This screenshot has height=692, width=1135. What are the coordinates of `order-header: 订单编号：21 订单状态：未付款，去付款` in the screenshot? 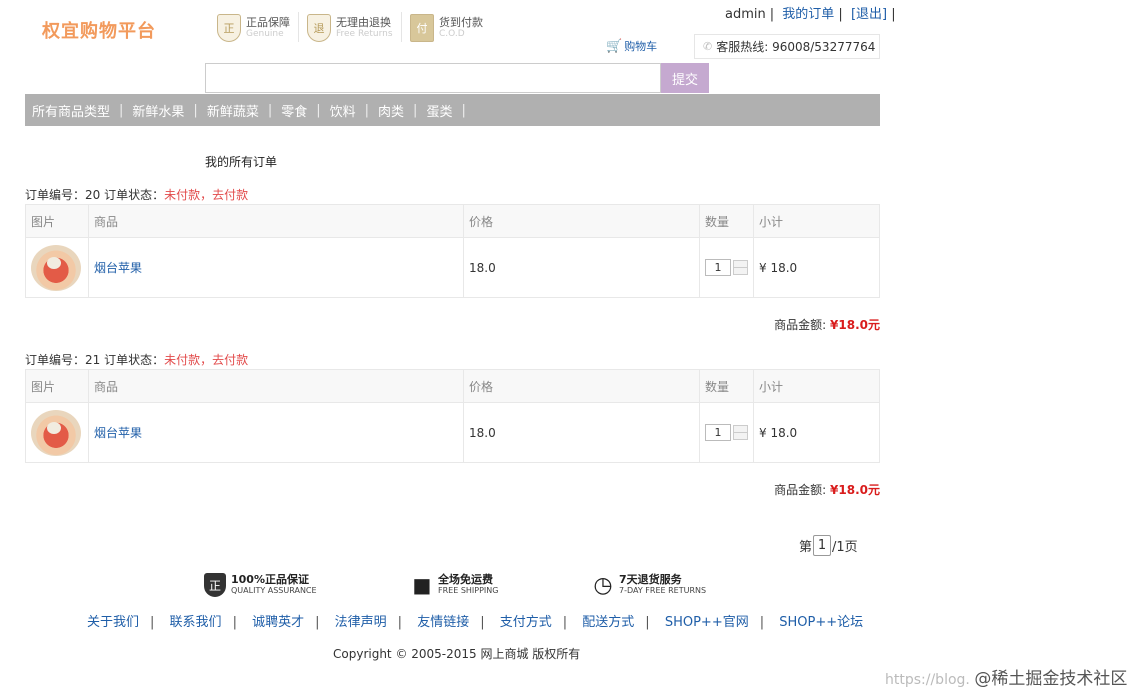 It's located at (136, 359).